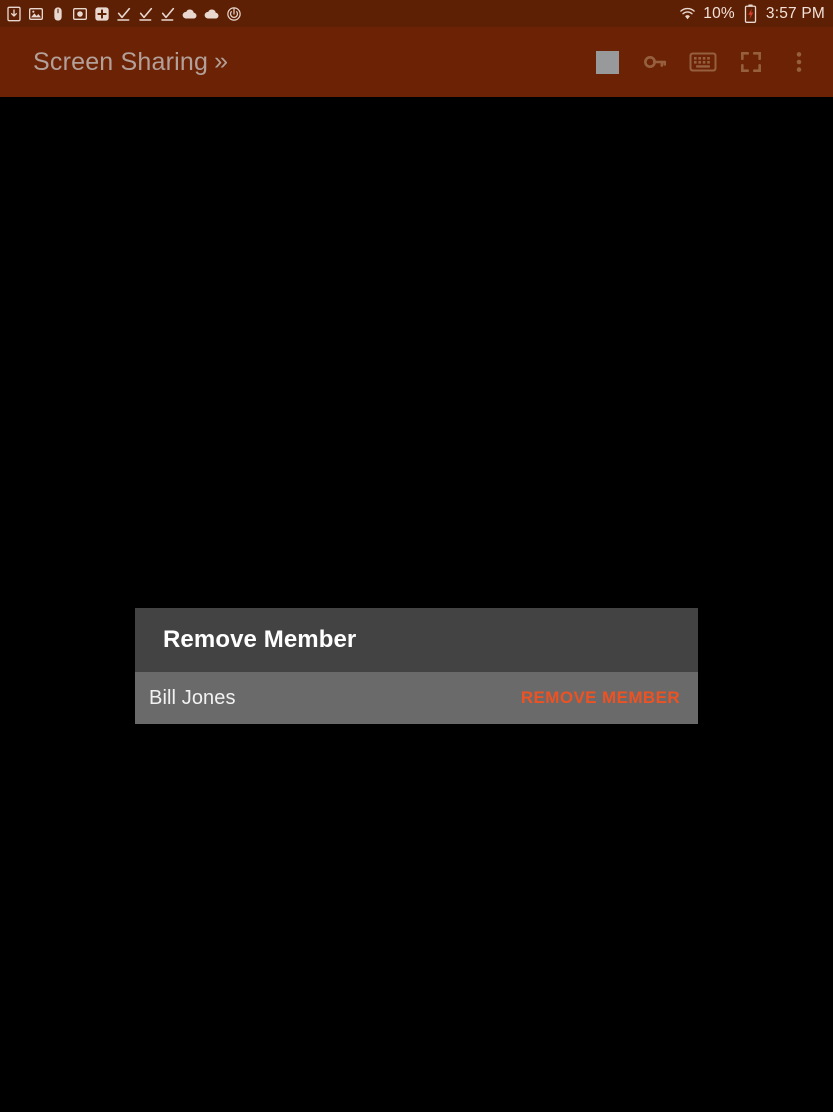 This screenshot has width=833, height=1112. What do you see at coordinates (192, 697) in the screenshot?
I see `member-name-label: Bill Jones` at bounding box center [192, 697].